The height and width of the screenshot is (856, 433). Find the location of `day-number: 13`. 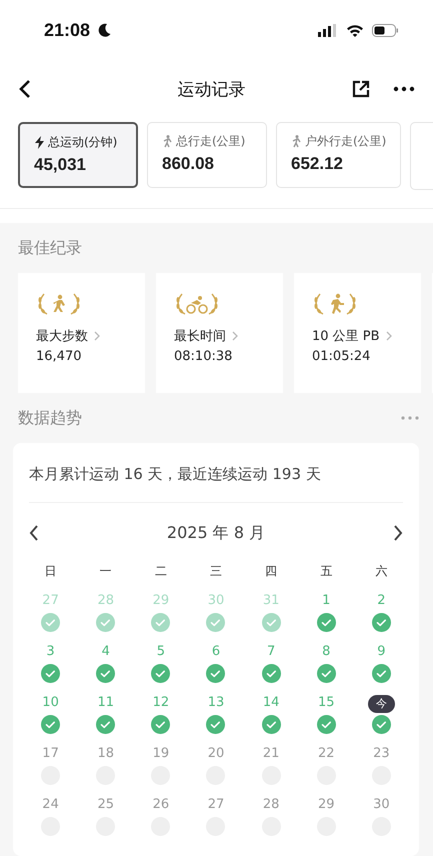

day-number: 13 is located at coordinates (216, 705).